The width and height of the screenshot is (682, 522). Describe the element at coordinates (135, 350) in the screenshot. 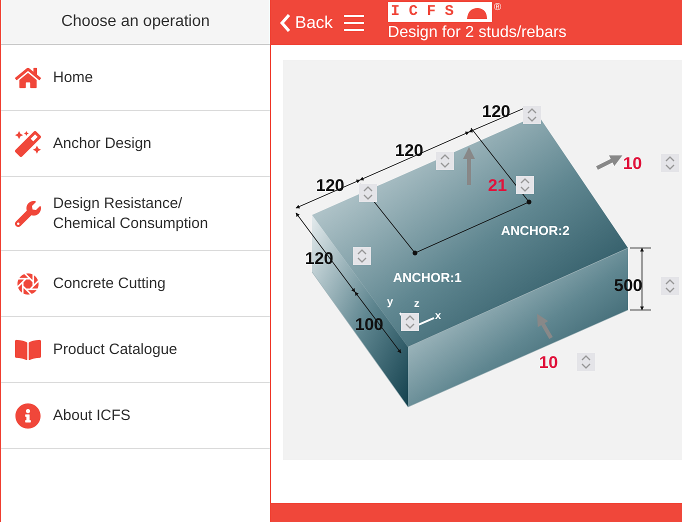

I see `menu-item: Product Catalogue` at that location.